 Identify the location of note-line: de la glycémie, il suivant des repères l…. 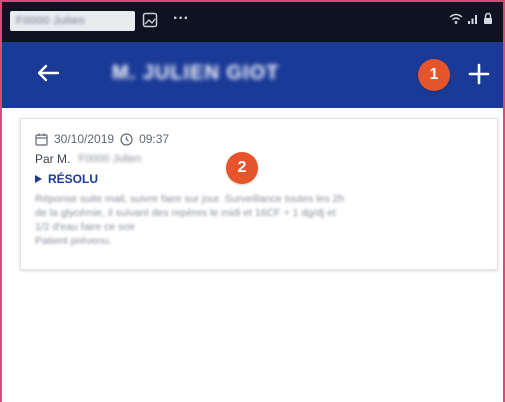
(185, 213).